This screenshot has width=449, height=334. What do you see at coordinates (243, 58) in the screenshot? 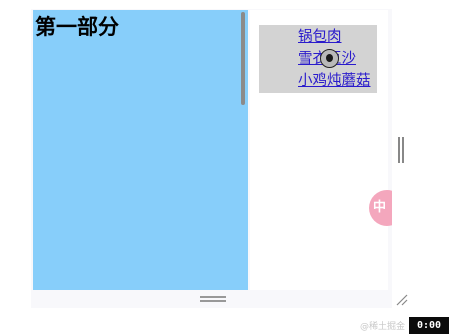
I see `left-pane-scrollbar` at bounding box center [243, 58].